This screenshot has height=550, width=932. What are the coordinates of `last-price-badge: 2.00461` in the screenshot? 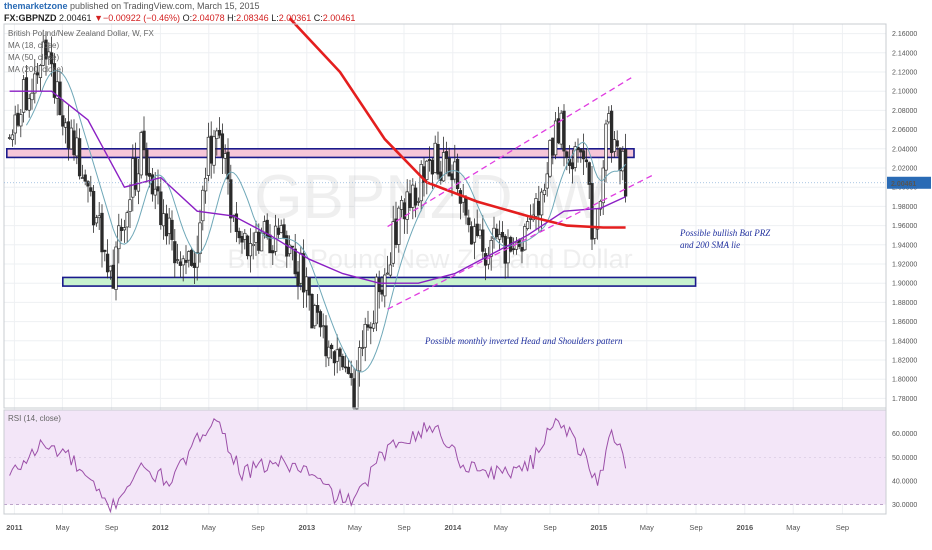 It's located at (909, 182).